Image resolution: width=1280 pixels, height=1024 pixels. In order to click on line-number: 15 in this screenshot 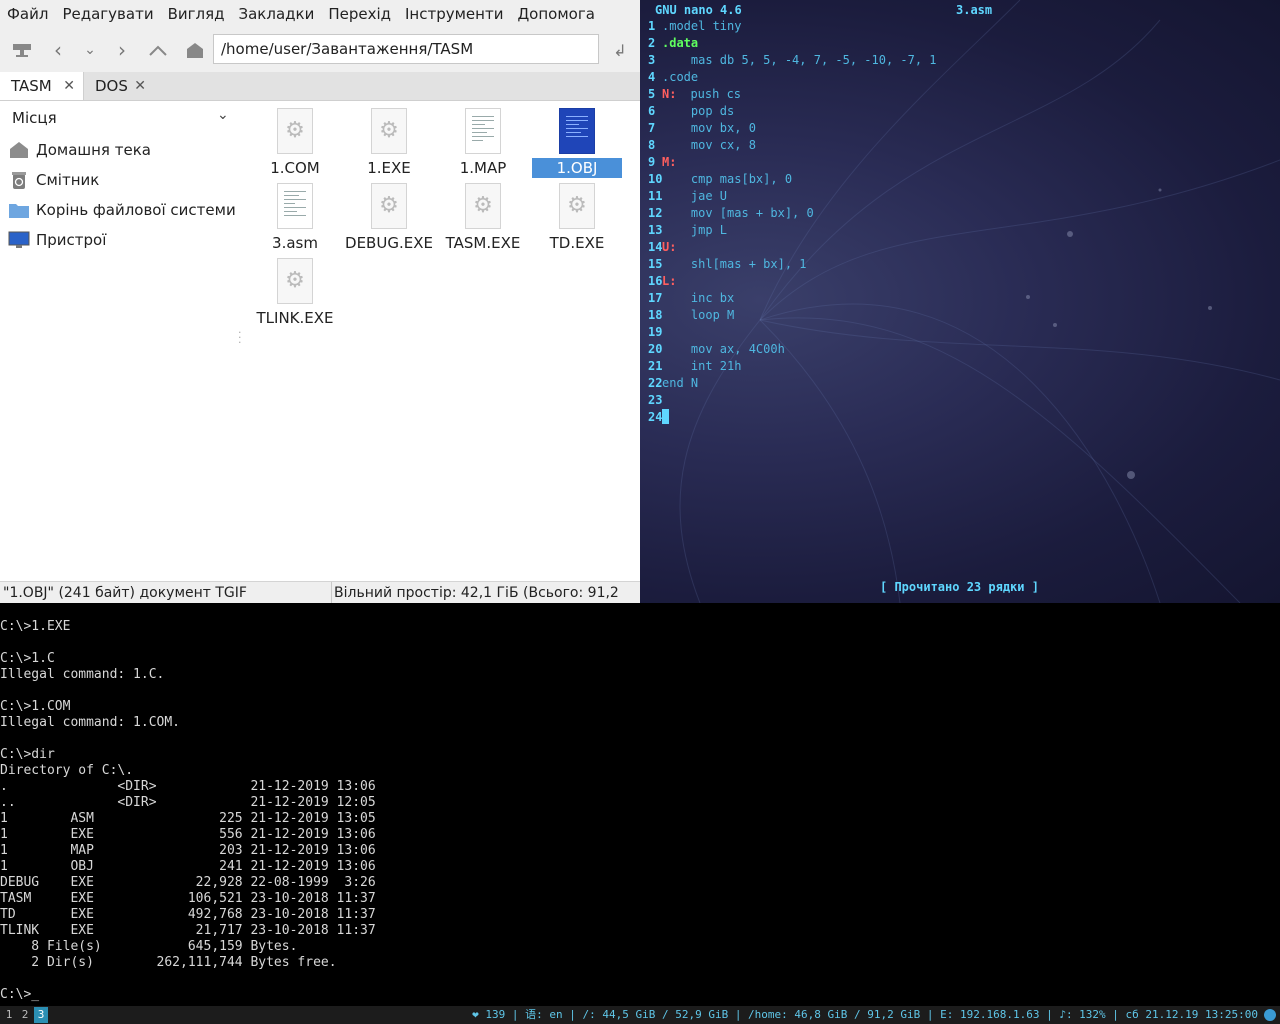, I will do `click(655, 264)`.